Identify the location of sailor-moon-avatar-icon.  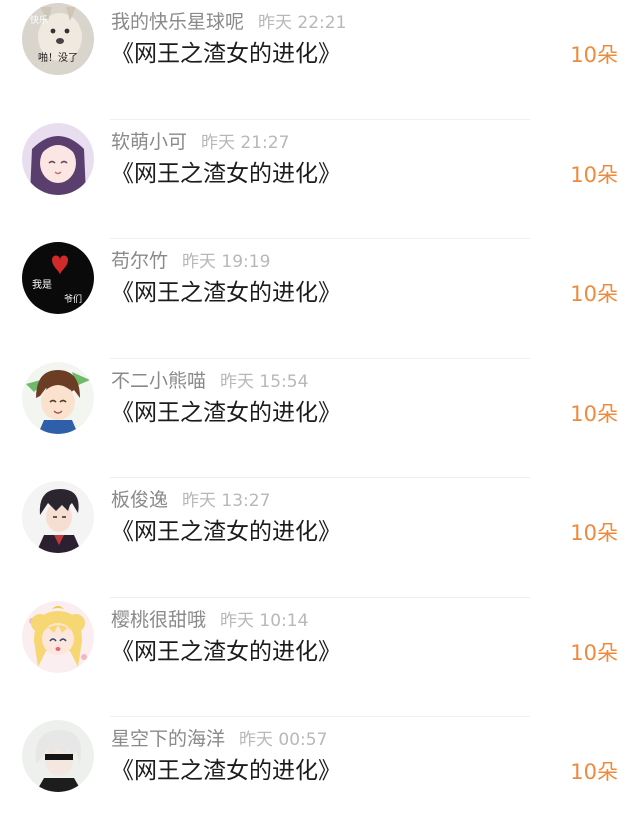
(58, 636).